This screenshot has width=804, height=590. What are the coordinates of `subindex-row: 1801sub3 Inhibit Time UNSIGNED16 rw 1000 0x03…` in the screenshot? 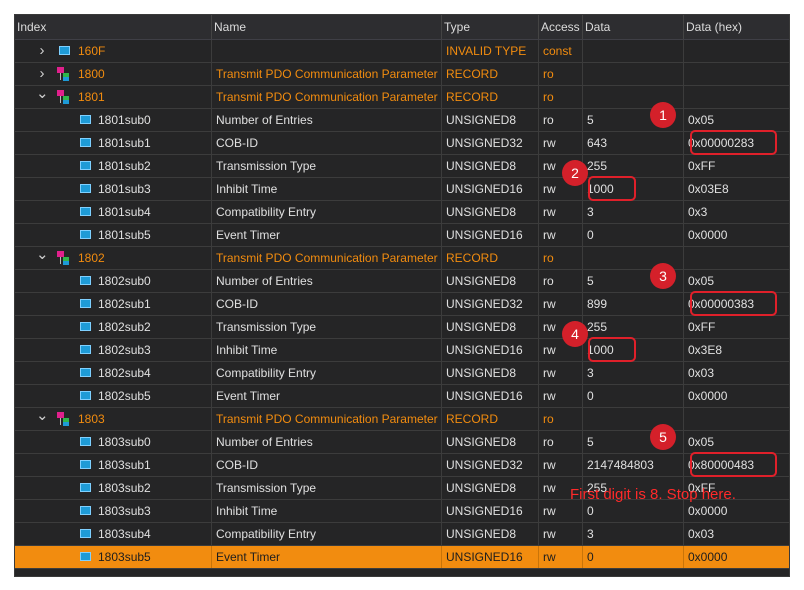 It's located at (402, 189).